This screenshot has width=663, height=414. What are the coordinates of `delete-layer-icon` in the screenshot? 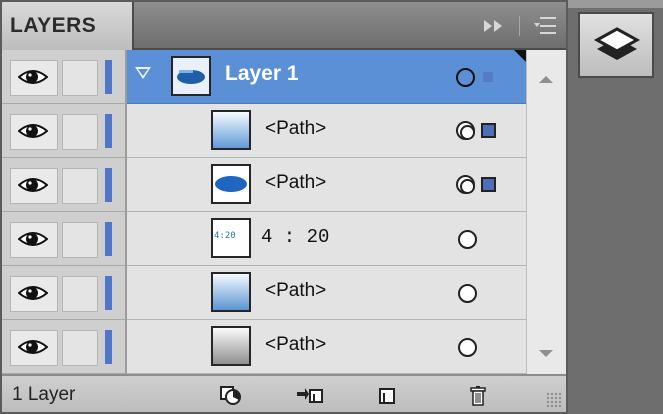 It's located at (478, 396).